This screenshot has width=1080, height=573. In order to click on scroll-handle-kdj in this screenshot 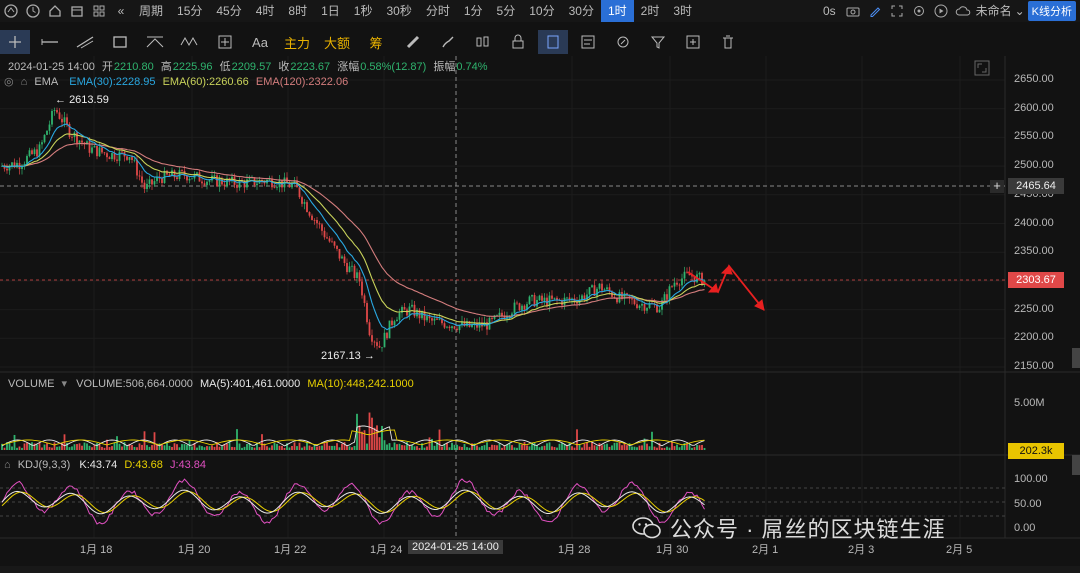, I will do `click(1076, 465)`.